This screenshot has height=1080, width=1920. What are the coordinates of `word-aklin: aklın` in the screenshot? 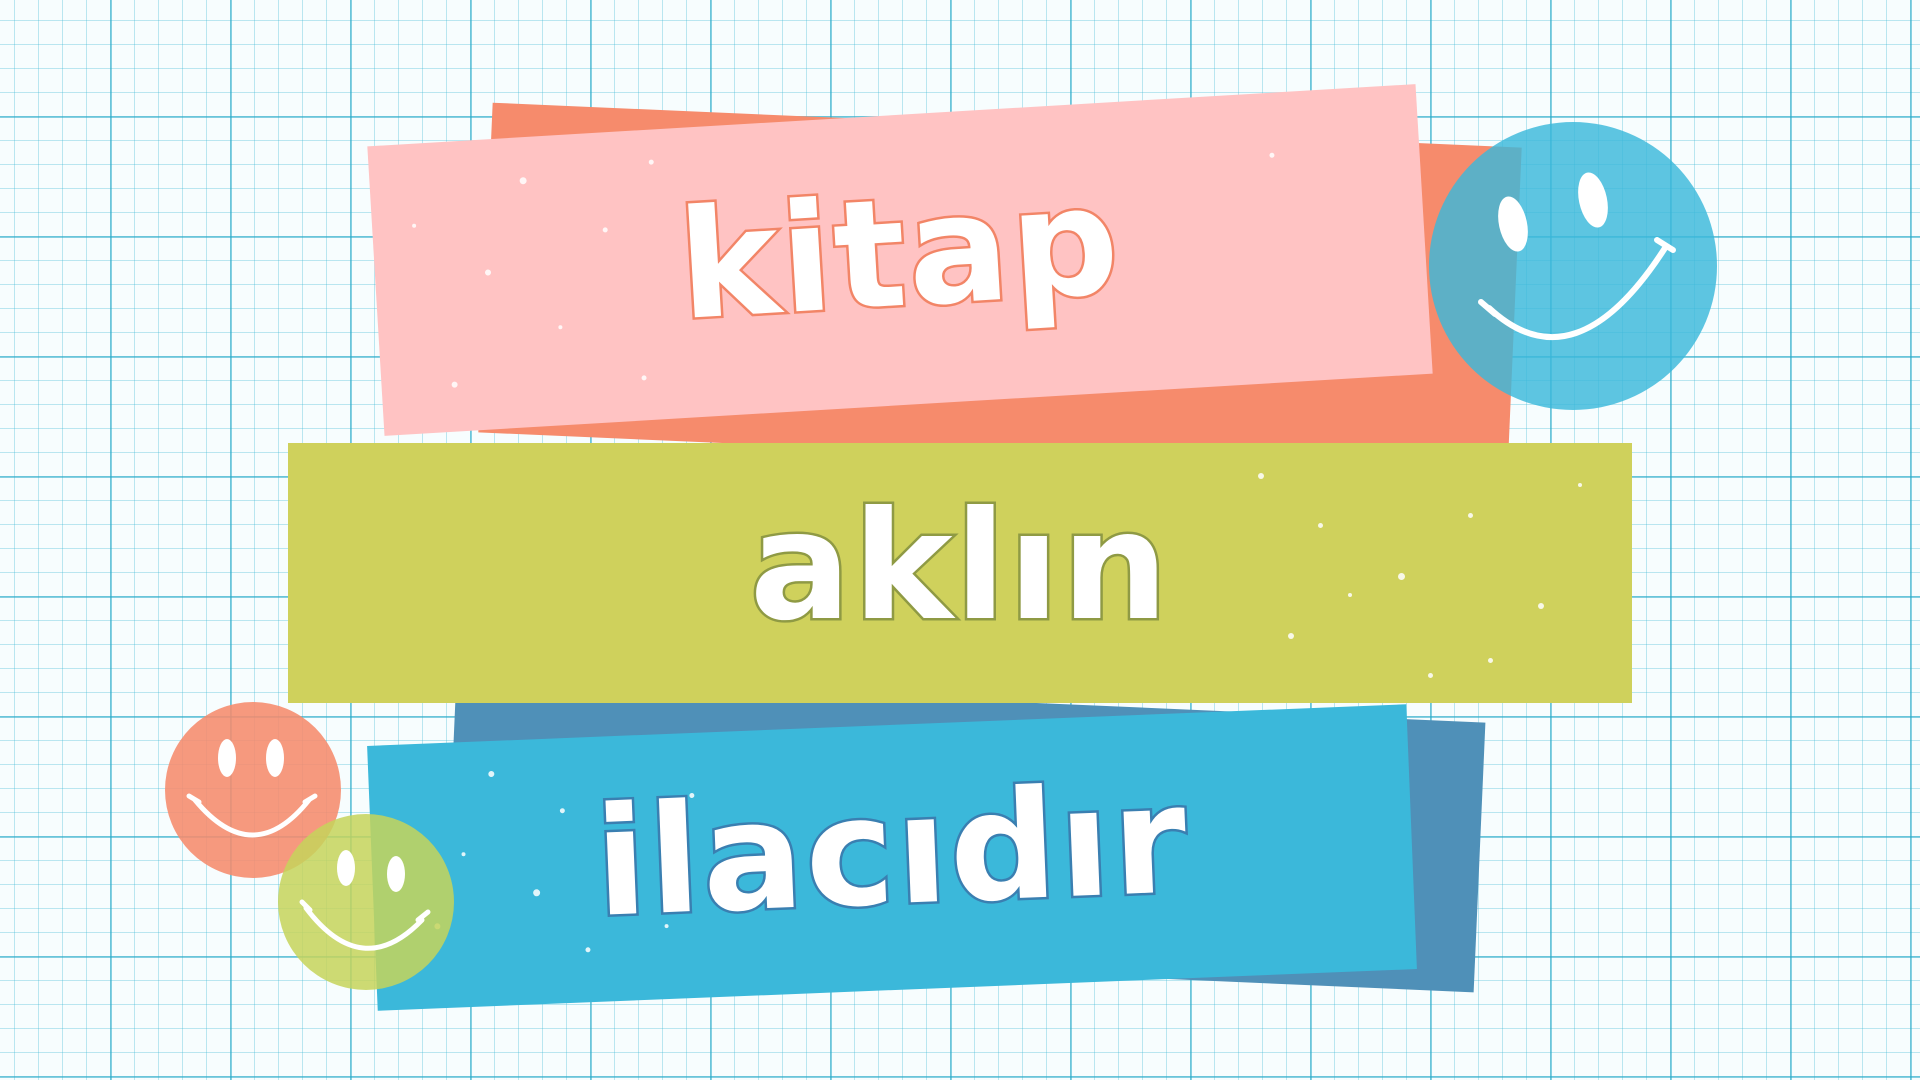 It's located at (959, 567).